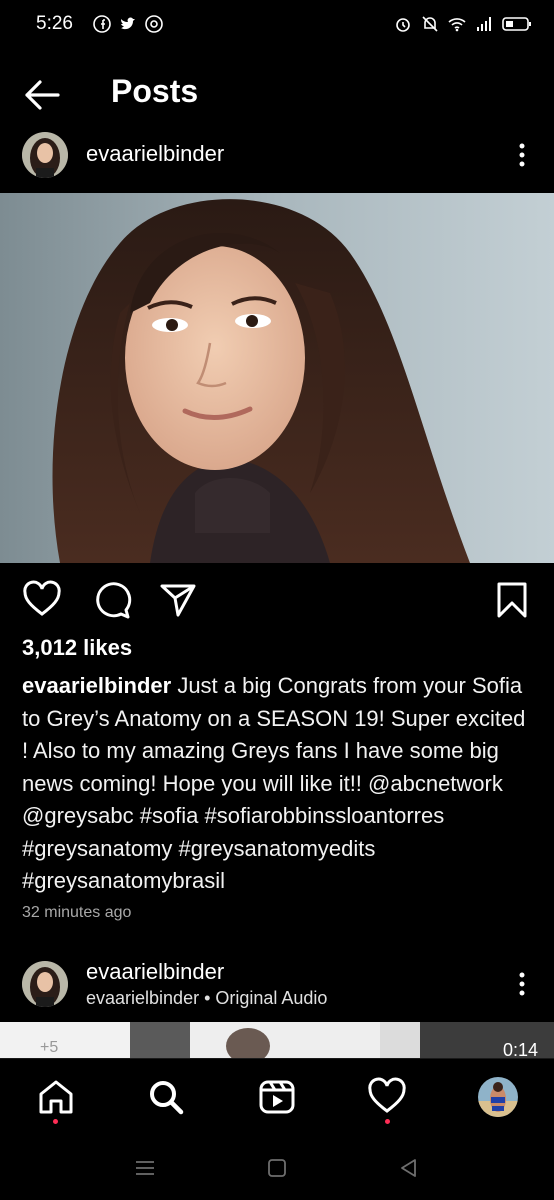 The width and height of the screenshot is (554, 1200). I want to click on next-post-video: +5, so click(277, 1040).